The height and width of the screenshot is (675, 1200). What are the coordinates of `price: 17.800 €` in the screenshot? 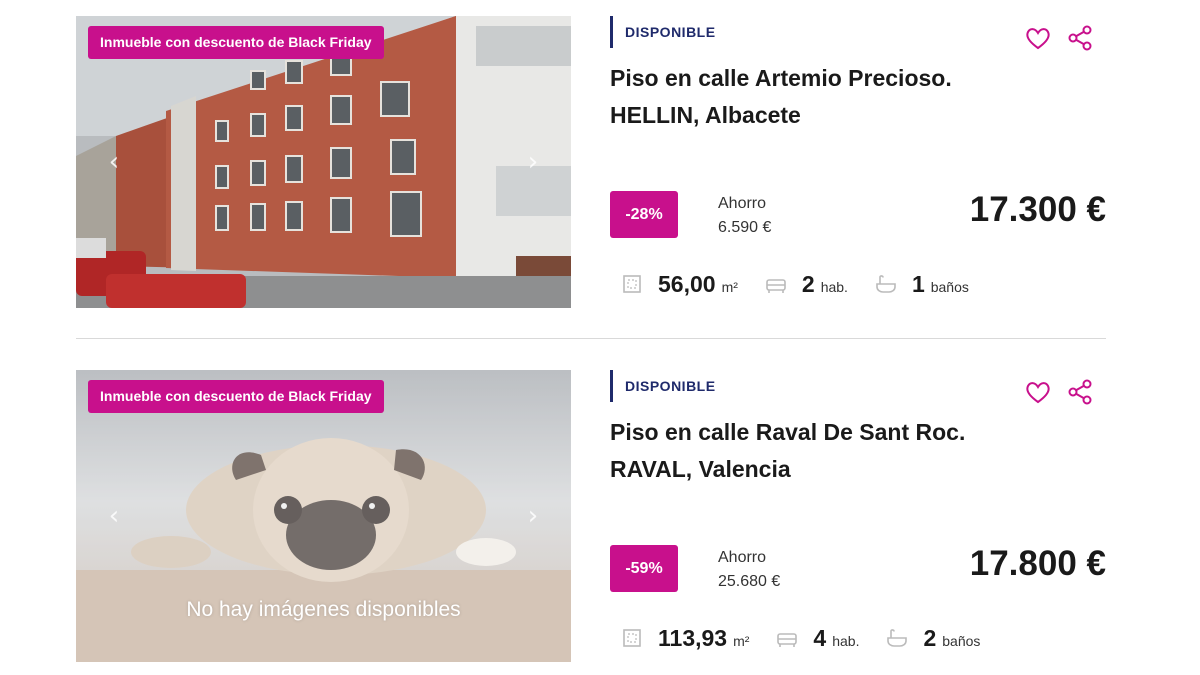 It's located at (1037, 563).